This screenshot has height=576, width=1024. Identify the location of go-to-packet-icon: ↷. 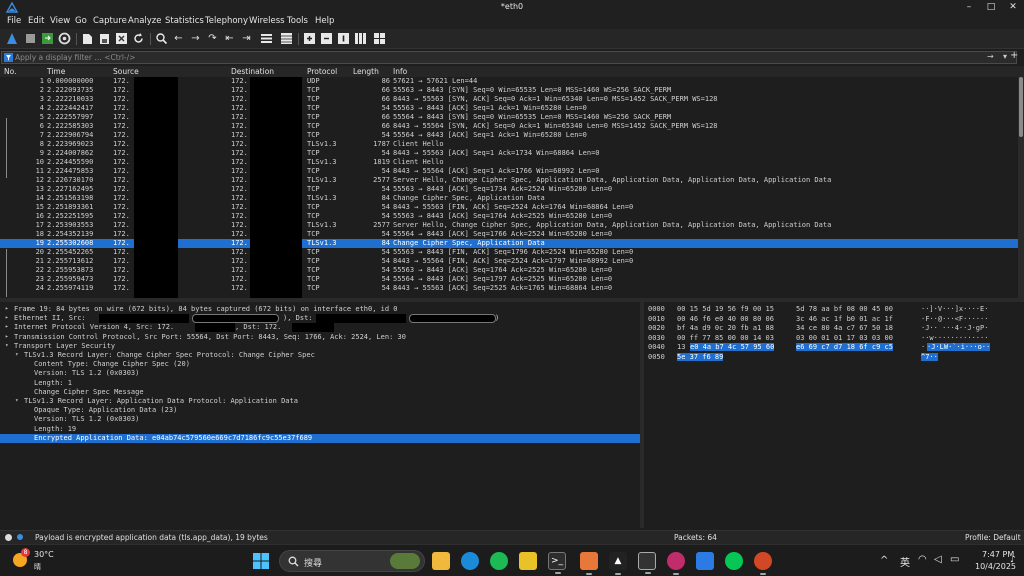
(212, 38).